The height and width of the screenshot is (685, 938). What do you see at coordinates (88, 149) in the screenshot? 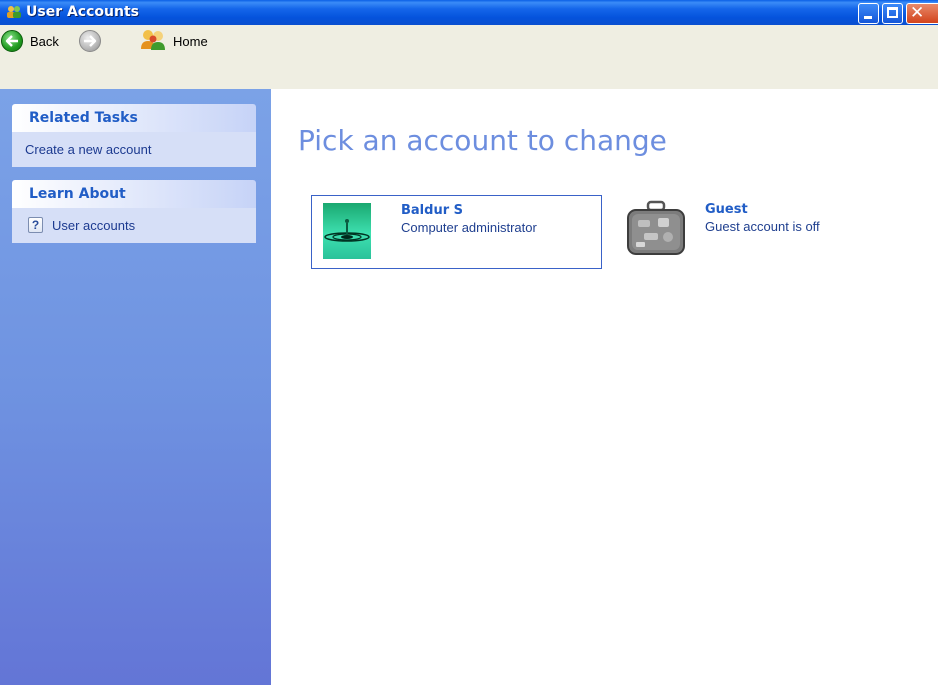
I see `create-new-account-label: Create a new account` at bounding box center [88, 149].